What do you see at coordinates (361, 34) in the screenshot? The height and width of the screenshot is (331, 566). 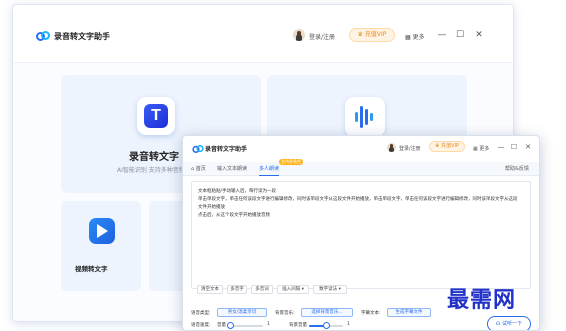 I see `crown-icon: ♛` at bounding box center [361, 34].